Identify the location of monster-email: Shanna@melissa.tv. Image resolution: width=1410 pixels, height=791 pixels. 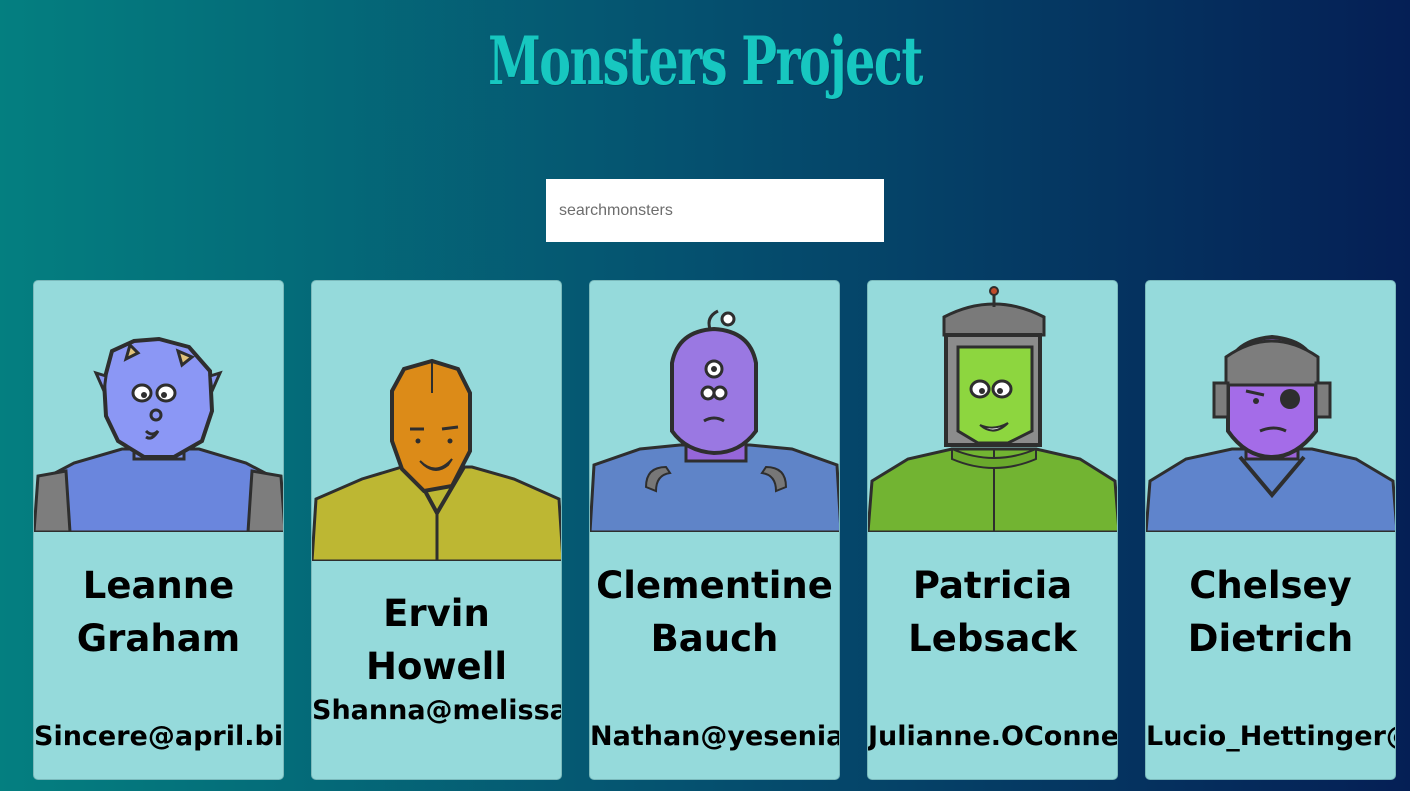
(436, 710).